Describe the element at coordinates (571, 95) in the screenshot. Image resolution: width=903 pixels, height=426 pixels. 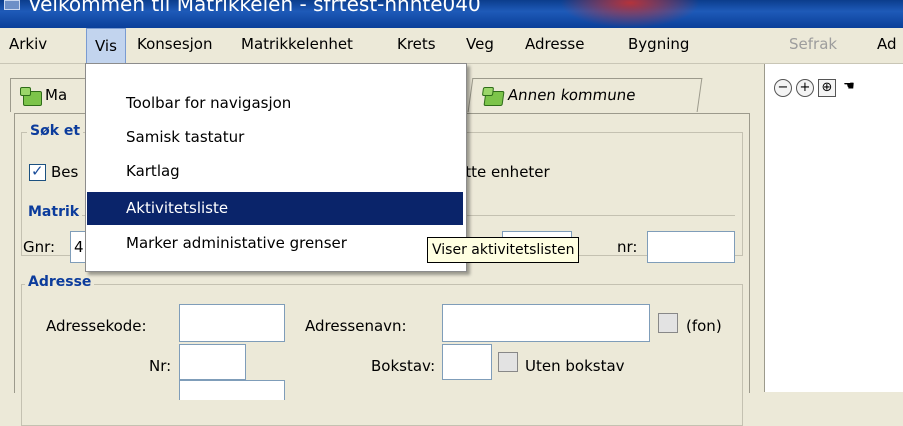
I see `tab-label: Annen kommune` at that location.